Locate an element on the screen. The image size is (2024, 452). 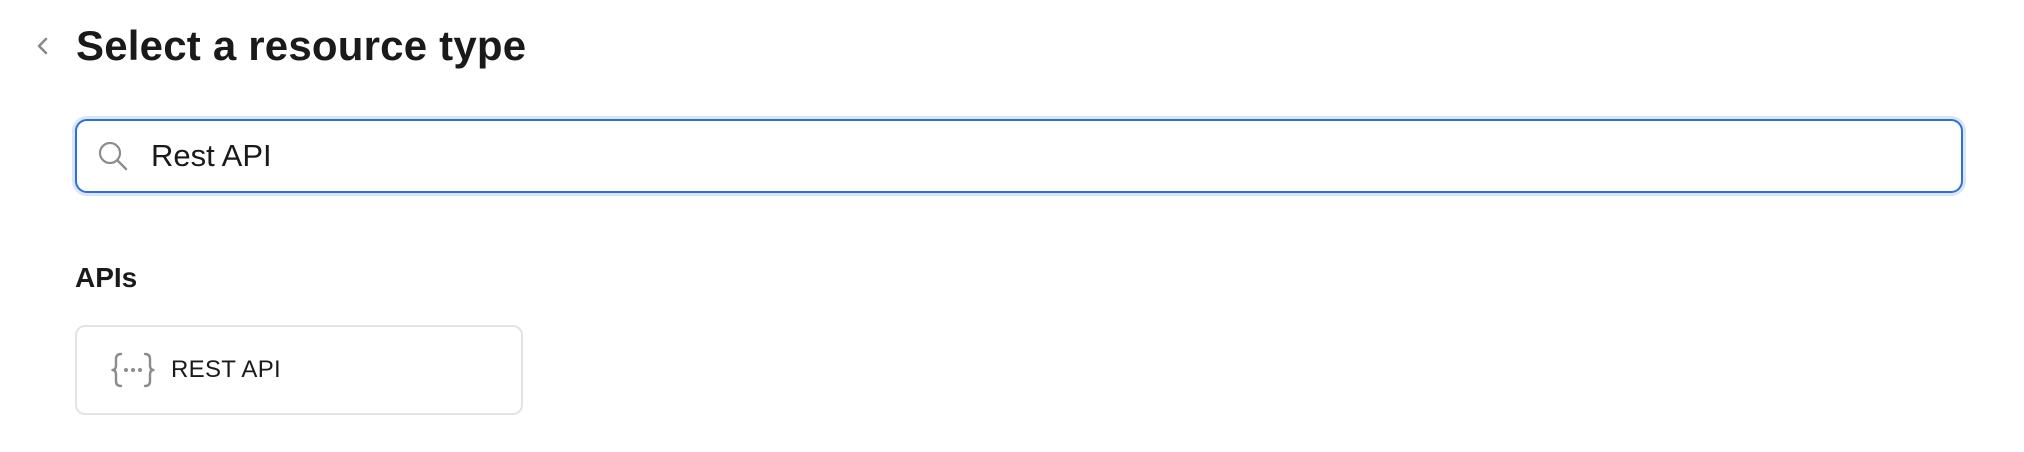
chevron-left-icon is located at coordinates (42, 46).